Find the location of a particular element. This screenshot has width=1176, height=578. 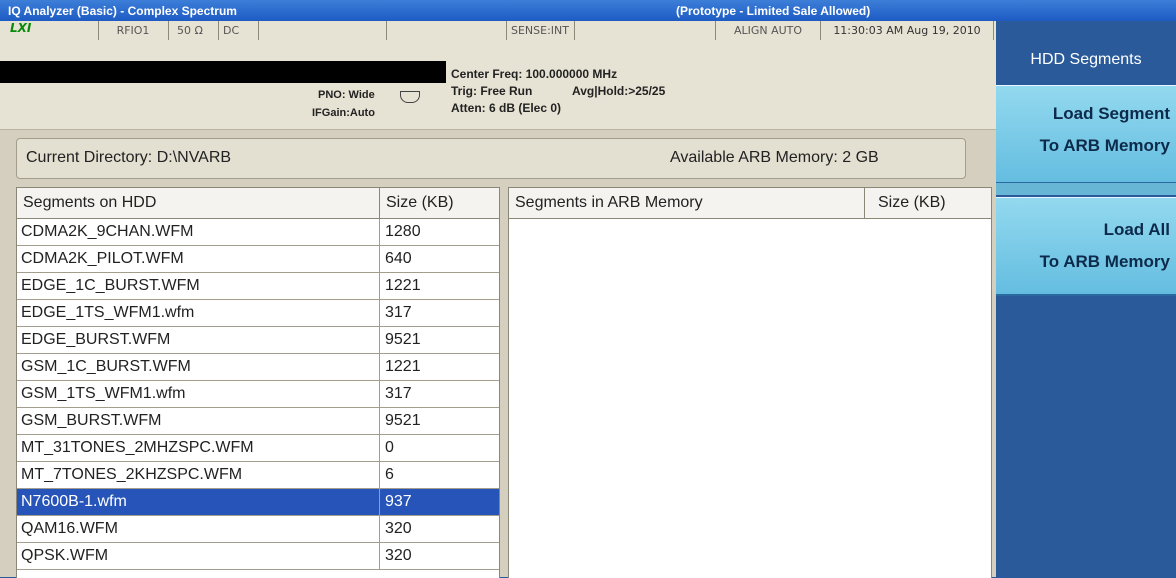

hdd-segment-row: EDGE_1TS_WFM1.wfm 317 is located at coordinates (258, 313).